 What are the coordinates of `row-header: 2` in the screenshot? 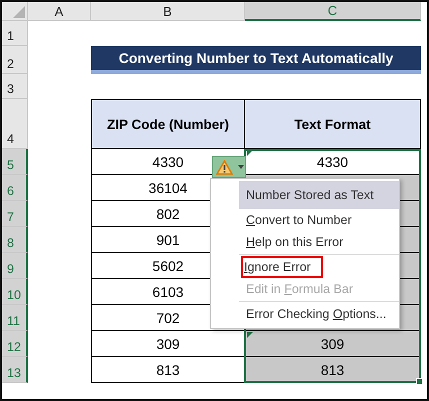 It's located at (15, 60).